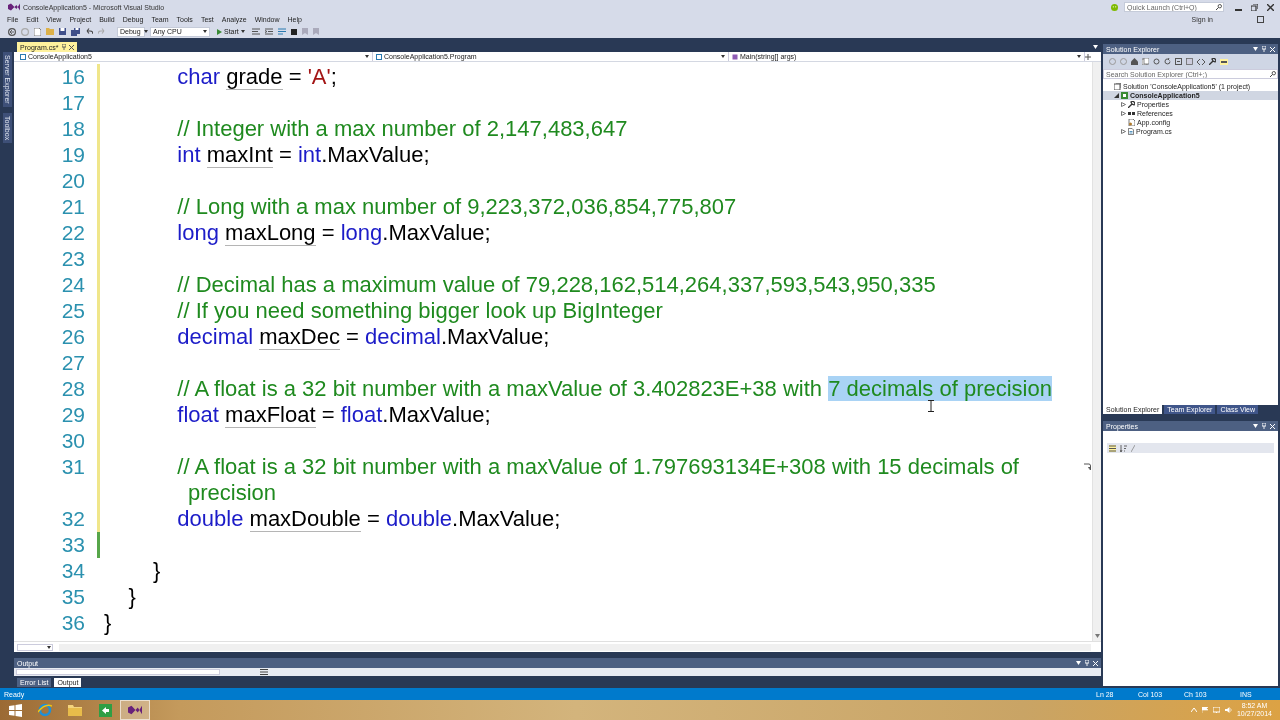 Image resolution: width=1280 pixels, height=720 pixels. I want to click on line-number: 16, so click(73, 77).